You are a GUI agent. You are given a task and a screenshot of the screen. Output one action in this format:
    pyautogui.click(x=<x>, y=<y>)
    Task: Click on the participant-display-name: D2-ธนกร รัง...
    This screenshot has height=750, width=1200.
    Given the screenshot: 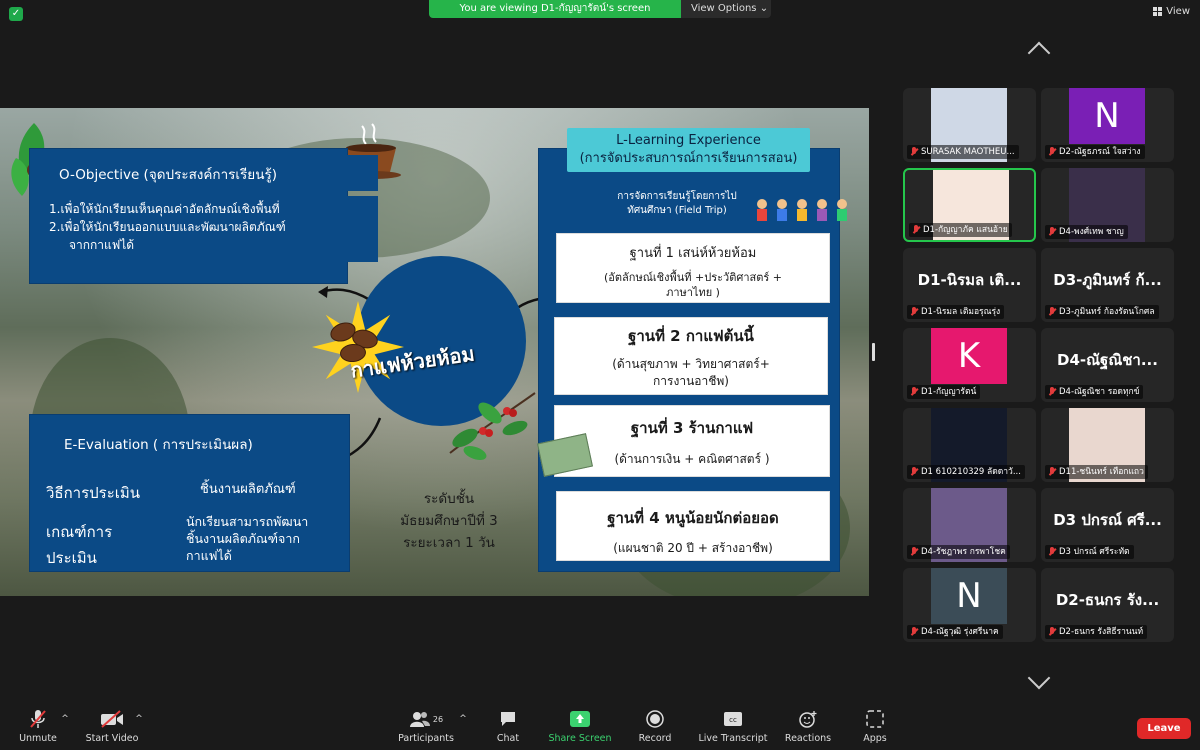 What is the action you would take?
    pyautogui.click(x=1107, y=600)
    